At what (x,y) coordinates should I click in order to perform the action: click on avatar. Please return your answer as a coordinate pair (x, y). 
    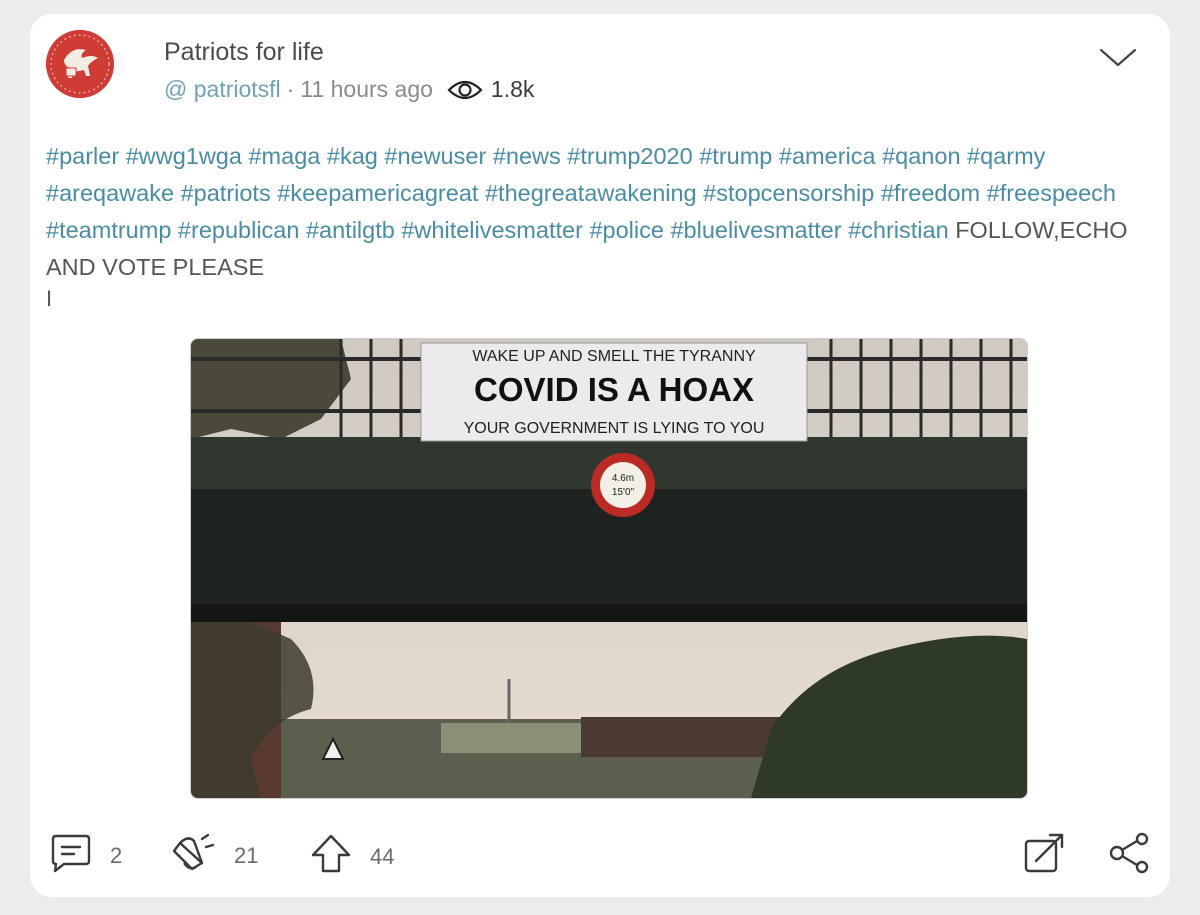
    Looking at the image, I should click on (80, 64).